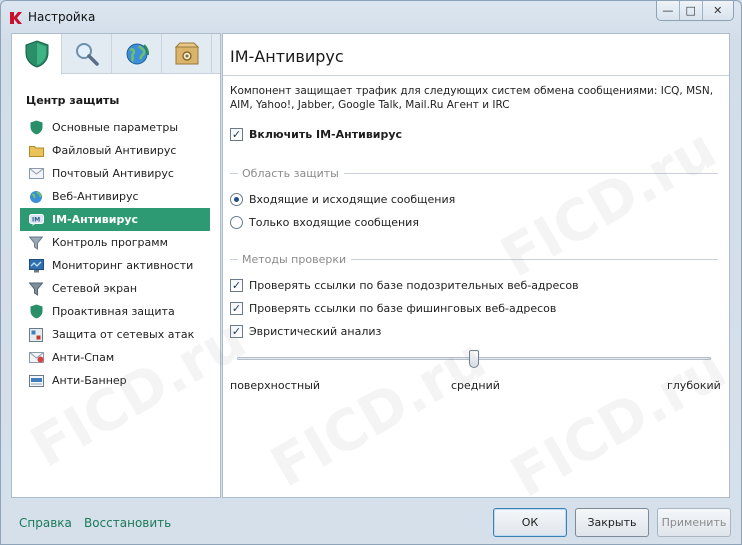  What do you see at coordinates (315, 331) in the screenshot?
I see `checkbox-label: Эвристический анализ` at bounding box center [315, 331].